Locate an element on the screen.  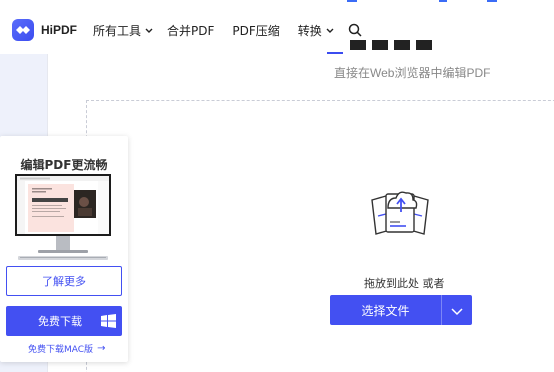
nav-all-tools: 所有工具 is located at coordinates (123, 30).